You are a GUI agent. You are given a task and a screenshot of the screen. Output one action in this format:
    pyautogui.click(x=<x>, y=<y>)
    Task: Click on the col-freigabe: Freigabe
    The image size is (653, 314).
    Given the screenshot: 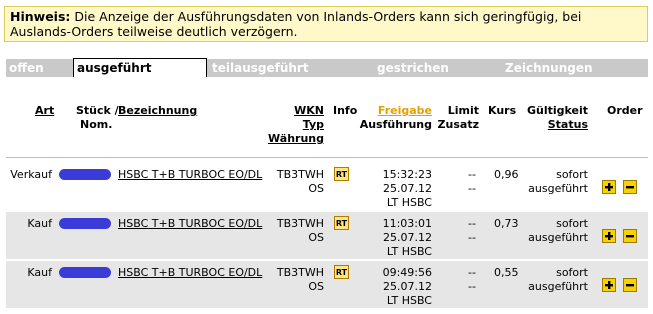 What is the action you would take?
    pyautogui.click(x=396, y=111)
    